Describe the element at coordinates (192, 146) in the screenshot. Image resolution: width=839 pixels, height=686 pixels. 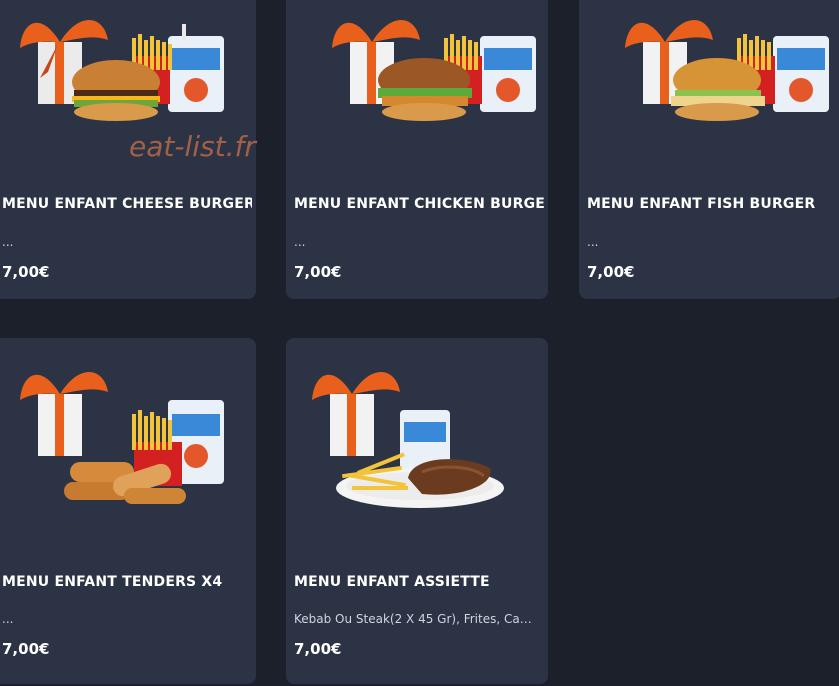
I see `watermark: eat-list.fr` at that location.